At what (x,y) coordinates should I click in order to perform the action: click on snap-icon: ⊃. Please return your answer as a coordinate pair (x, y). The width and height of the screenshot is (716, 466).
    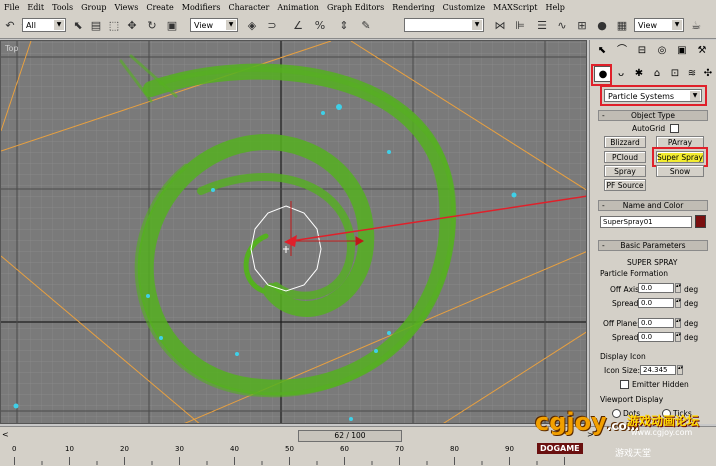
    Looking at the image, I should click on (272, 26).